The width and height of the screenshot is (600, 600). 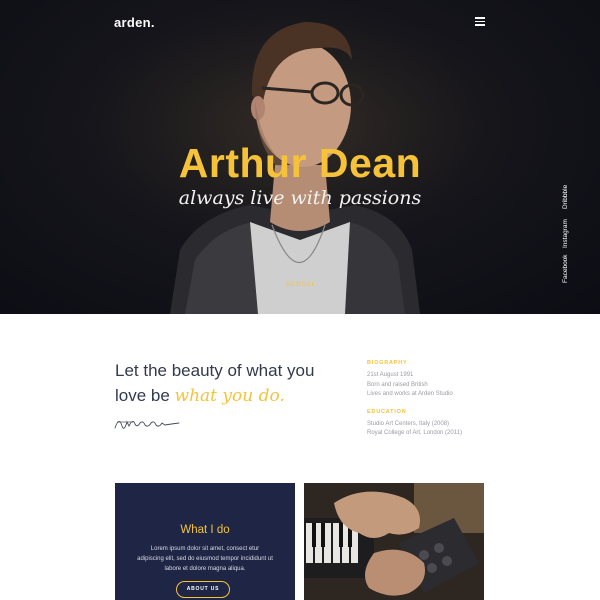 What do you see at coordinates (229, 396) in the screenshot?
I see `about-heading-accent: what you do.` at bounding box center [229, 396].